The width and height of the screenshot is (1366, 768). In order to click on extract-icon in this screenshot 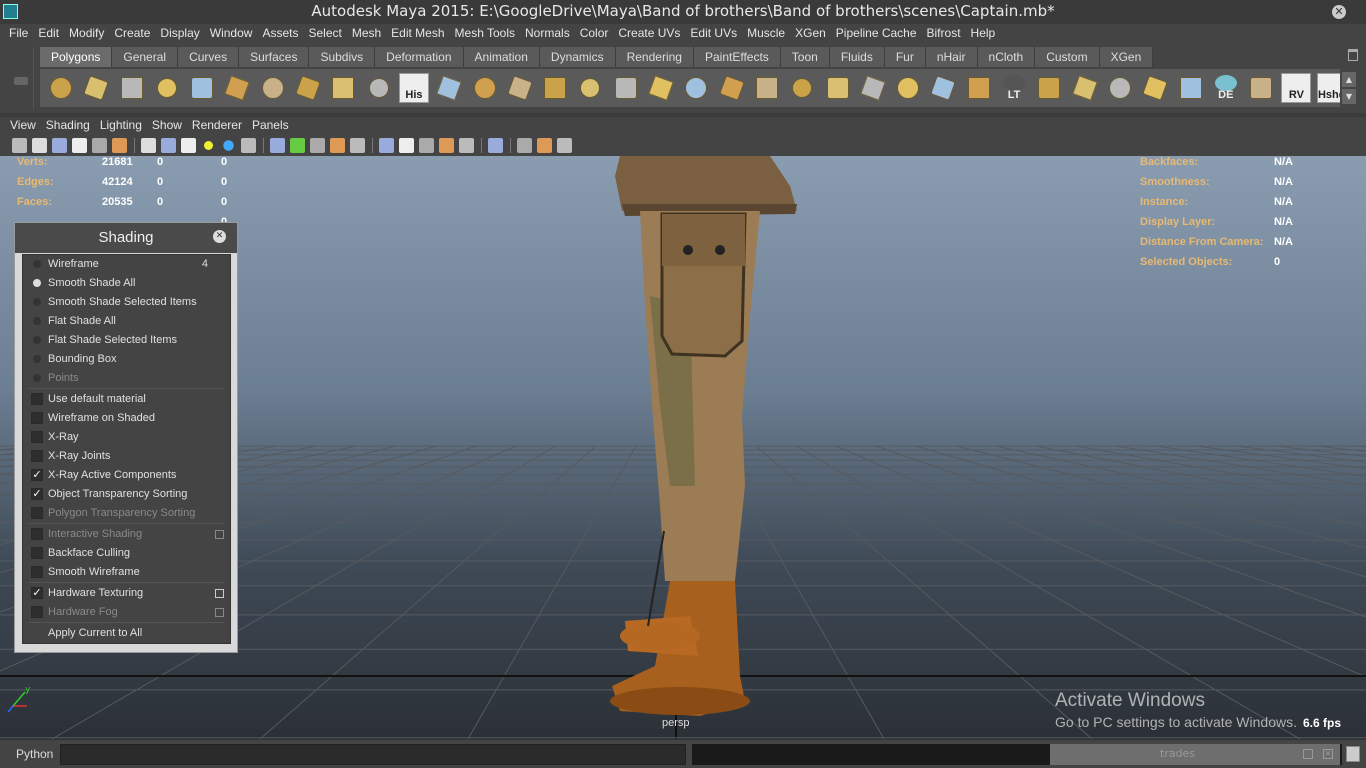, I will do `click(485, 88)`.